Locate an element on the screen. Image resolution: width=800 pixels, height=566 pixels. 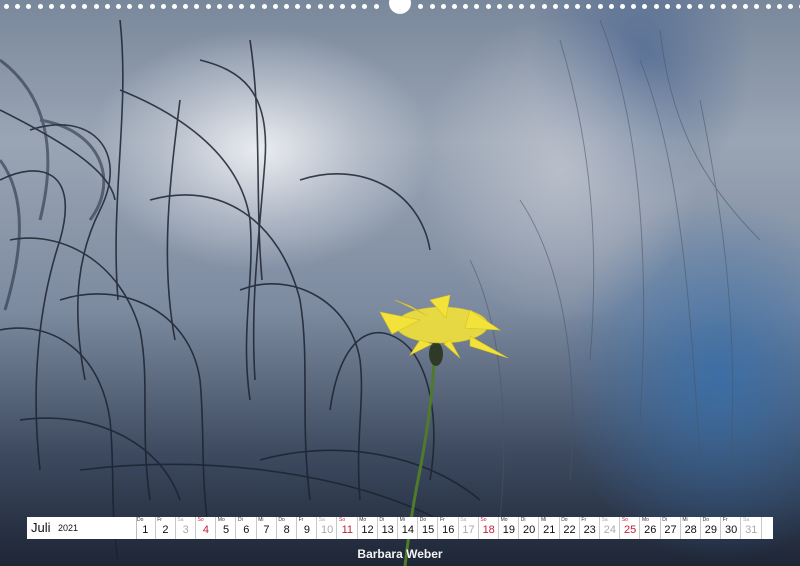
day-number: 26 is located at coordinates (650, 530).